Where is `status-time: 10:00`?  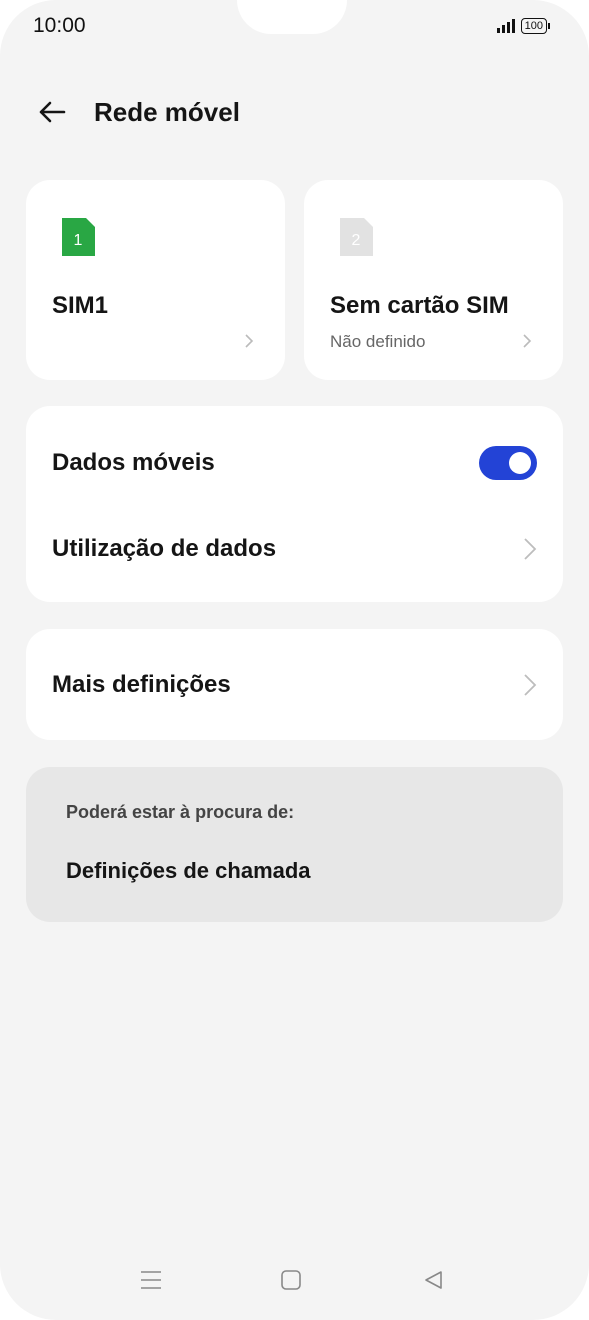
status-time: 10:00 is located at coordinates (59, 25).